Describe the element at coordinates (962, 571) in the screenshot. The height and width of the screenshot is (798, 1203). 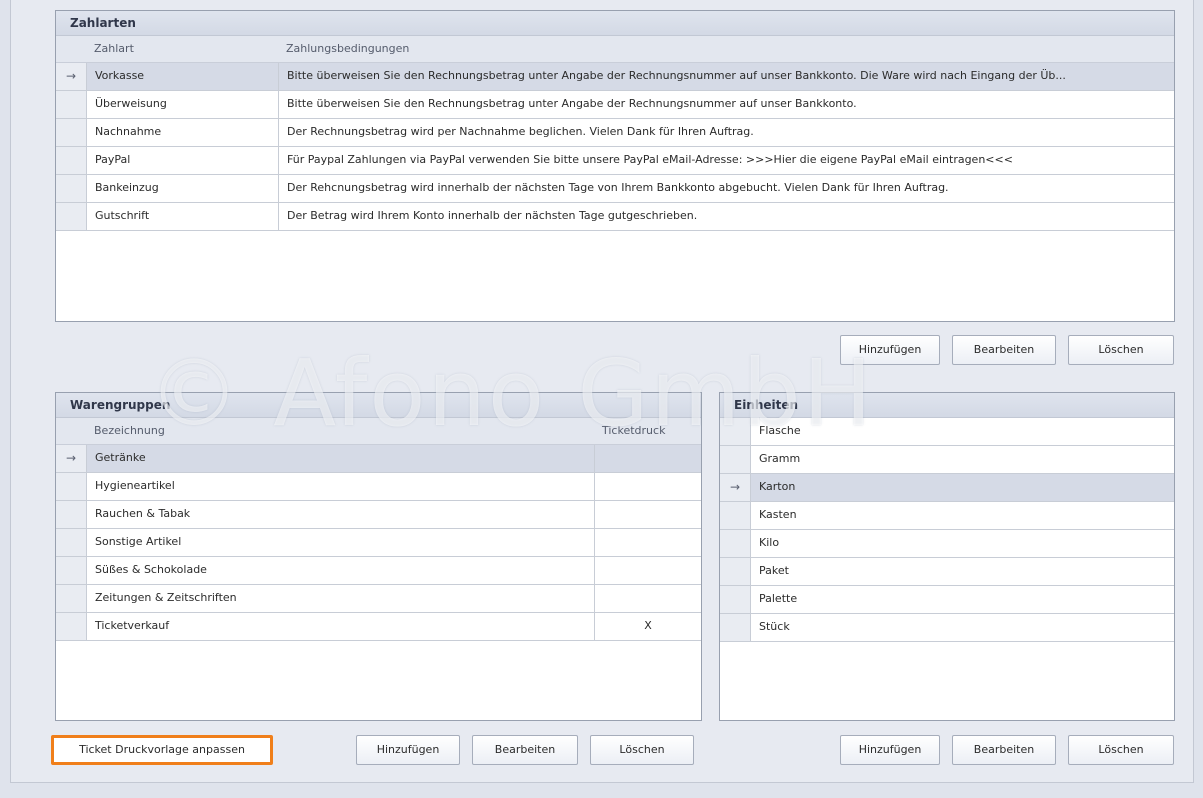
I see `einheit-cell: Paket` at that location.